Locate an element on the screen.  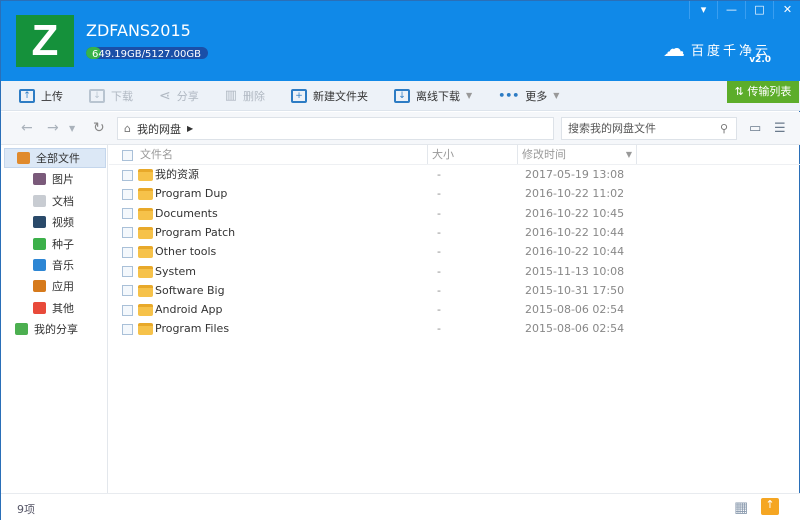
column-size: 大小 is located at coordinates (472, 154).